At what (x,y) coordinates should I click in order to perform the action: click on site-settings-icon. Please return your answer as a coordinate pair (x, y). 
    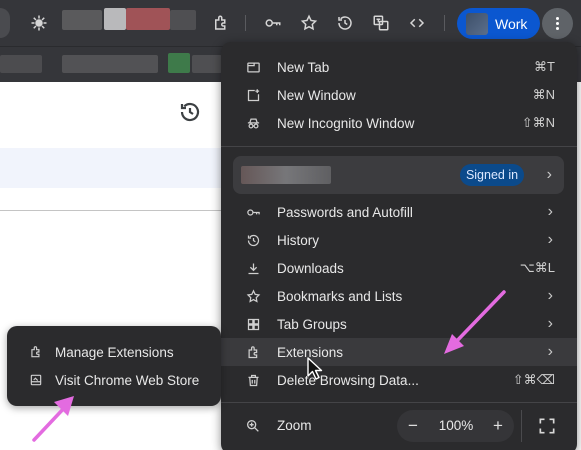
    Looking at the image, I should click on (39, 23).